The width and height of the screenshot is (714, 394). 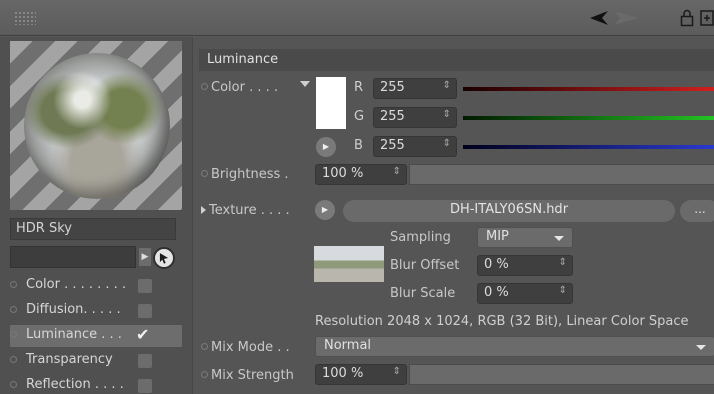 I want to click on channel-luminance: Luminance . . . ✔, so click(x=96, y=336).